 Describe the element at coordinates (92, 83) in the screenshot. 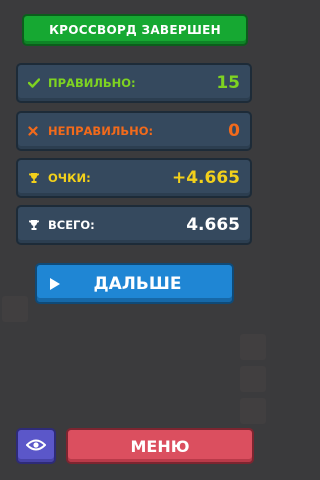

I see `stat-label-correct: ПРАВИЛЬНО:` at that location.